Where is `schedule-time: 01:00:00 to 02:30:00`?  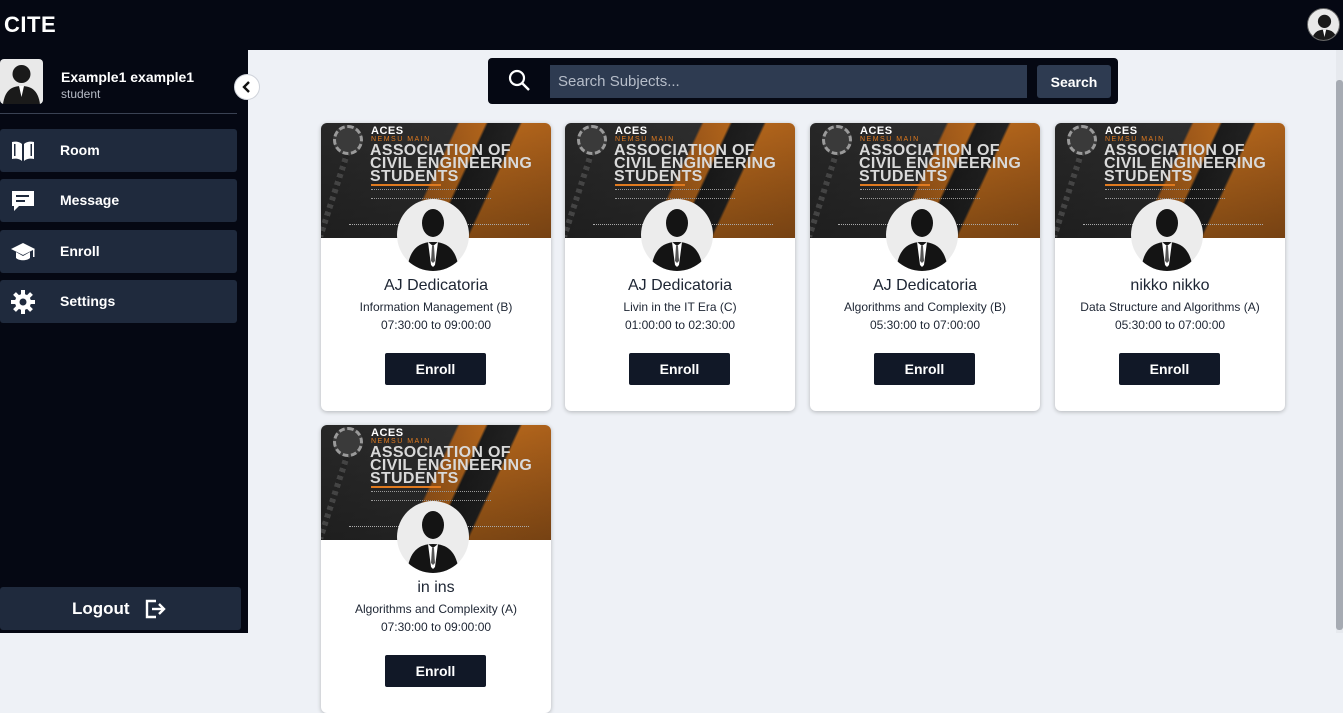 schedule-time: 01:00:00 to 02:30:00 is located at coordinates (680, 325).